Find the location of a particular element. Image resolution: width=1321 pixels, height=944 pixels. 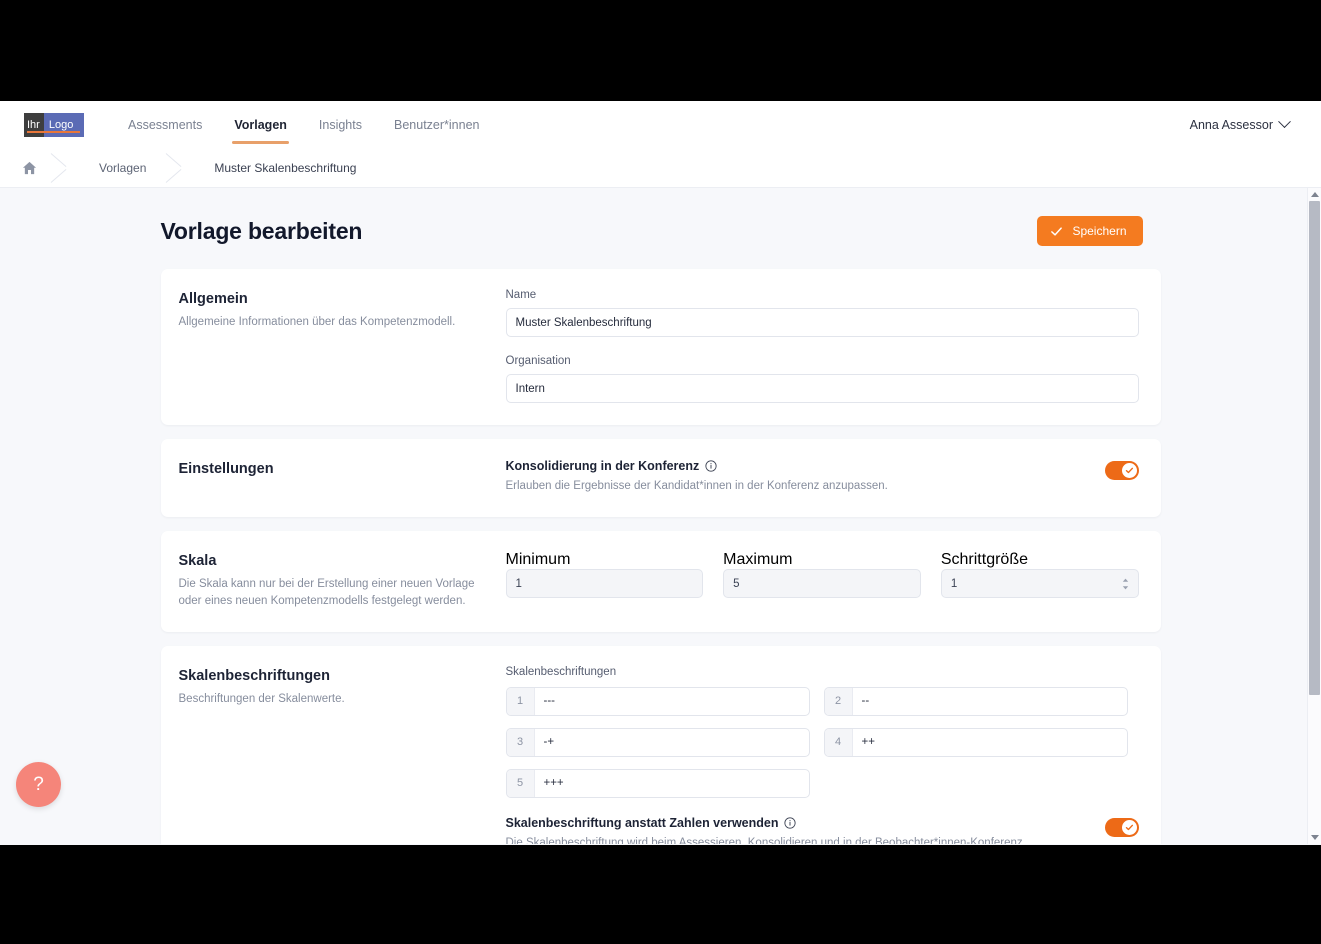

scrollbar-track is located at coordinates (1314, 516).